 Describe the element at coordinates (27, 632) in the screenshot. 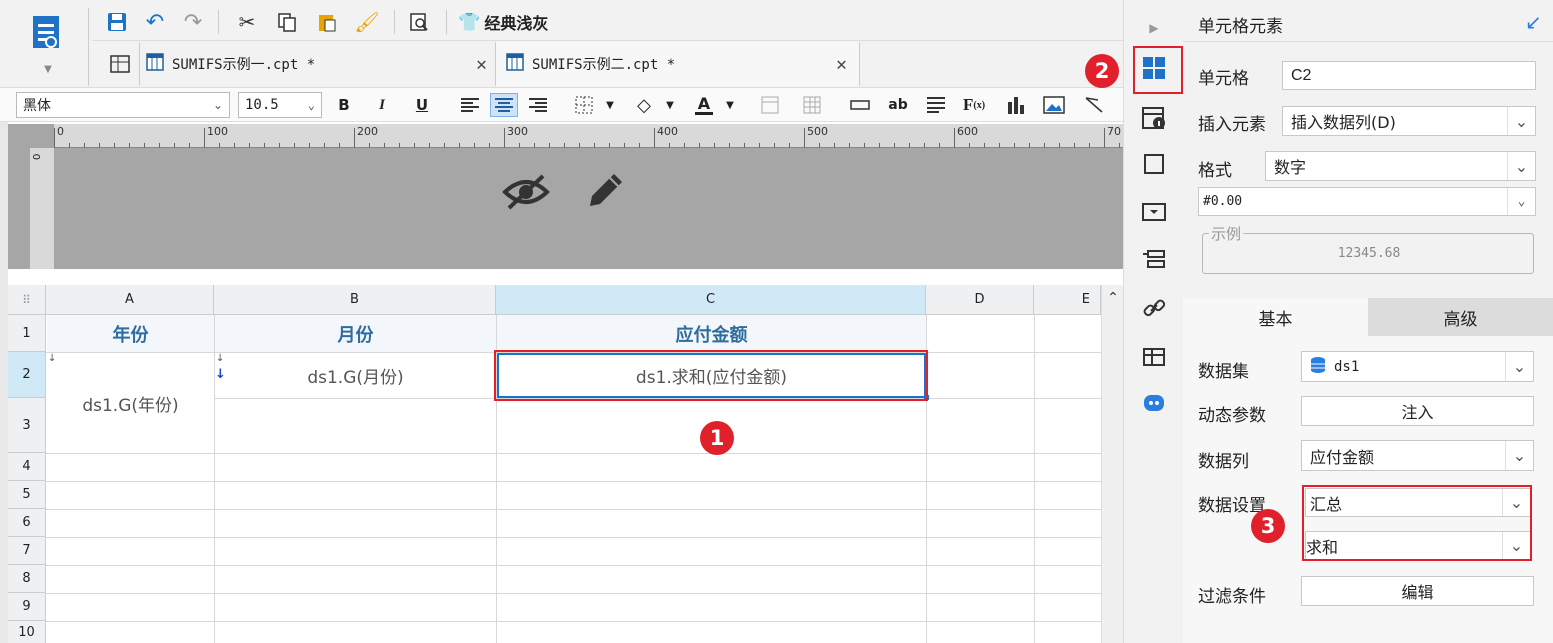

I see `row-header-10: 10` at that location.